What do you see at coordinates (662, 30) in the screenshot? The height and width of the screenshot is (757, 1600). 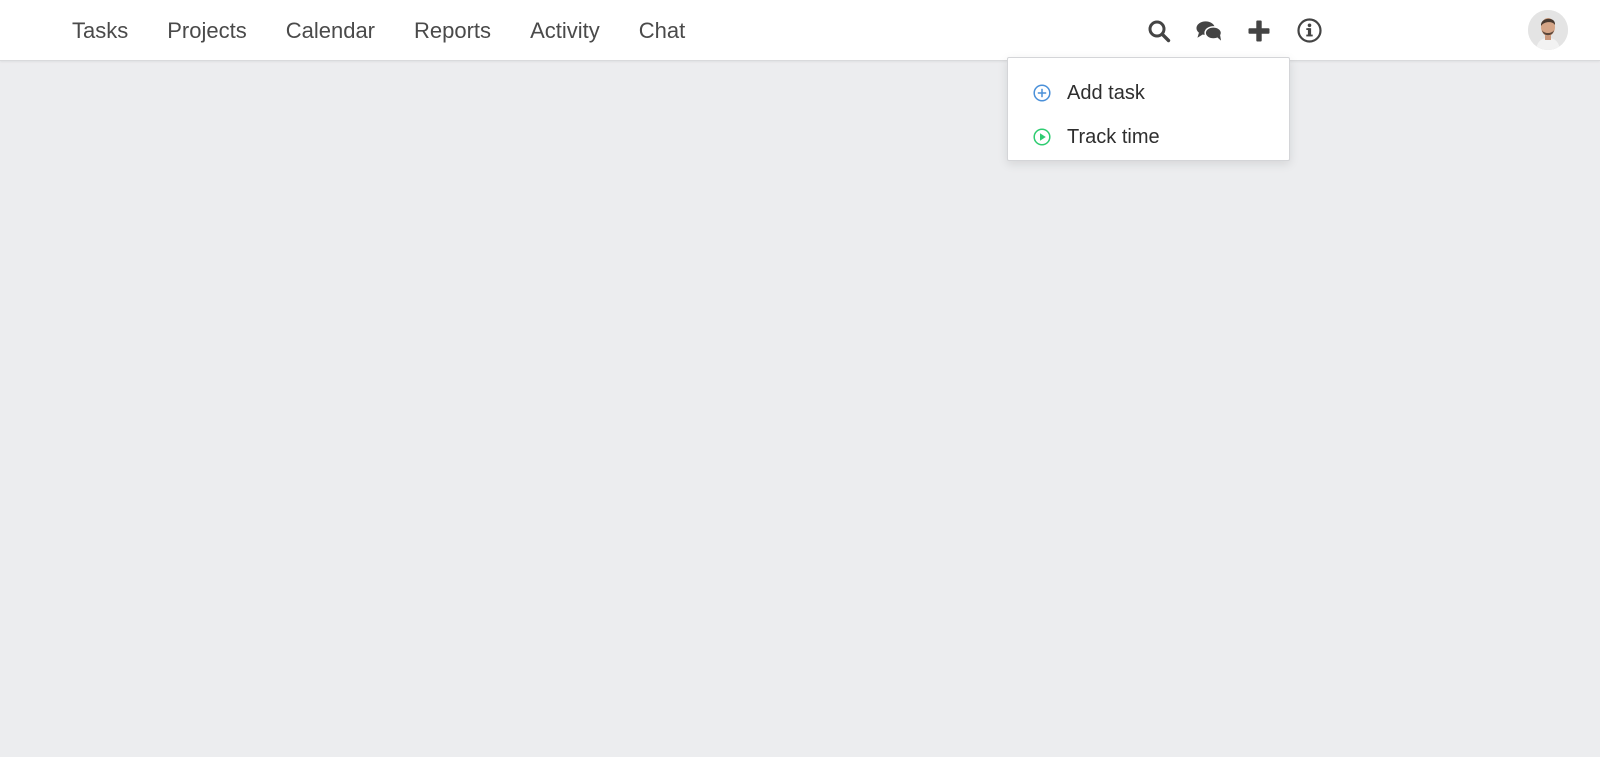 I see `nav-item-chat: Chat` at bounding box center [662, 30].